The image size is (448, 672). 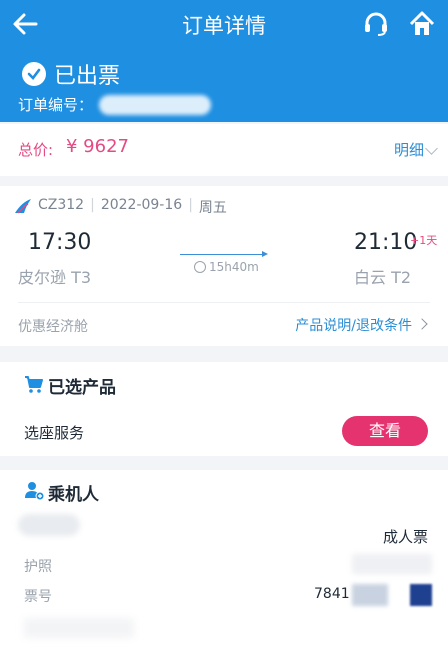 I want to click on chevron-down-icon, so click(x=431, y=148).